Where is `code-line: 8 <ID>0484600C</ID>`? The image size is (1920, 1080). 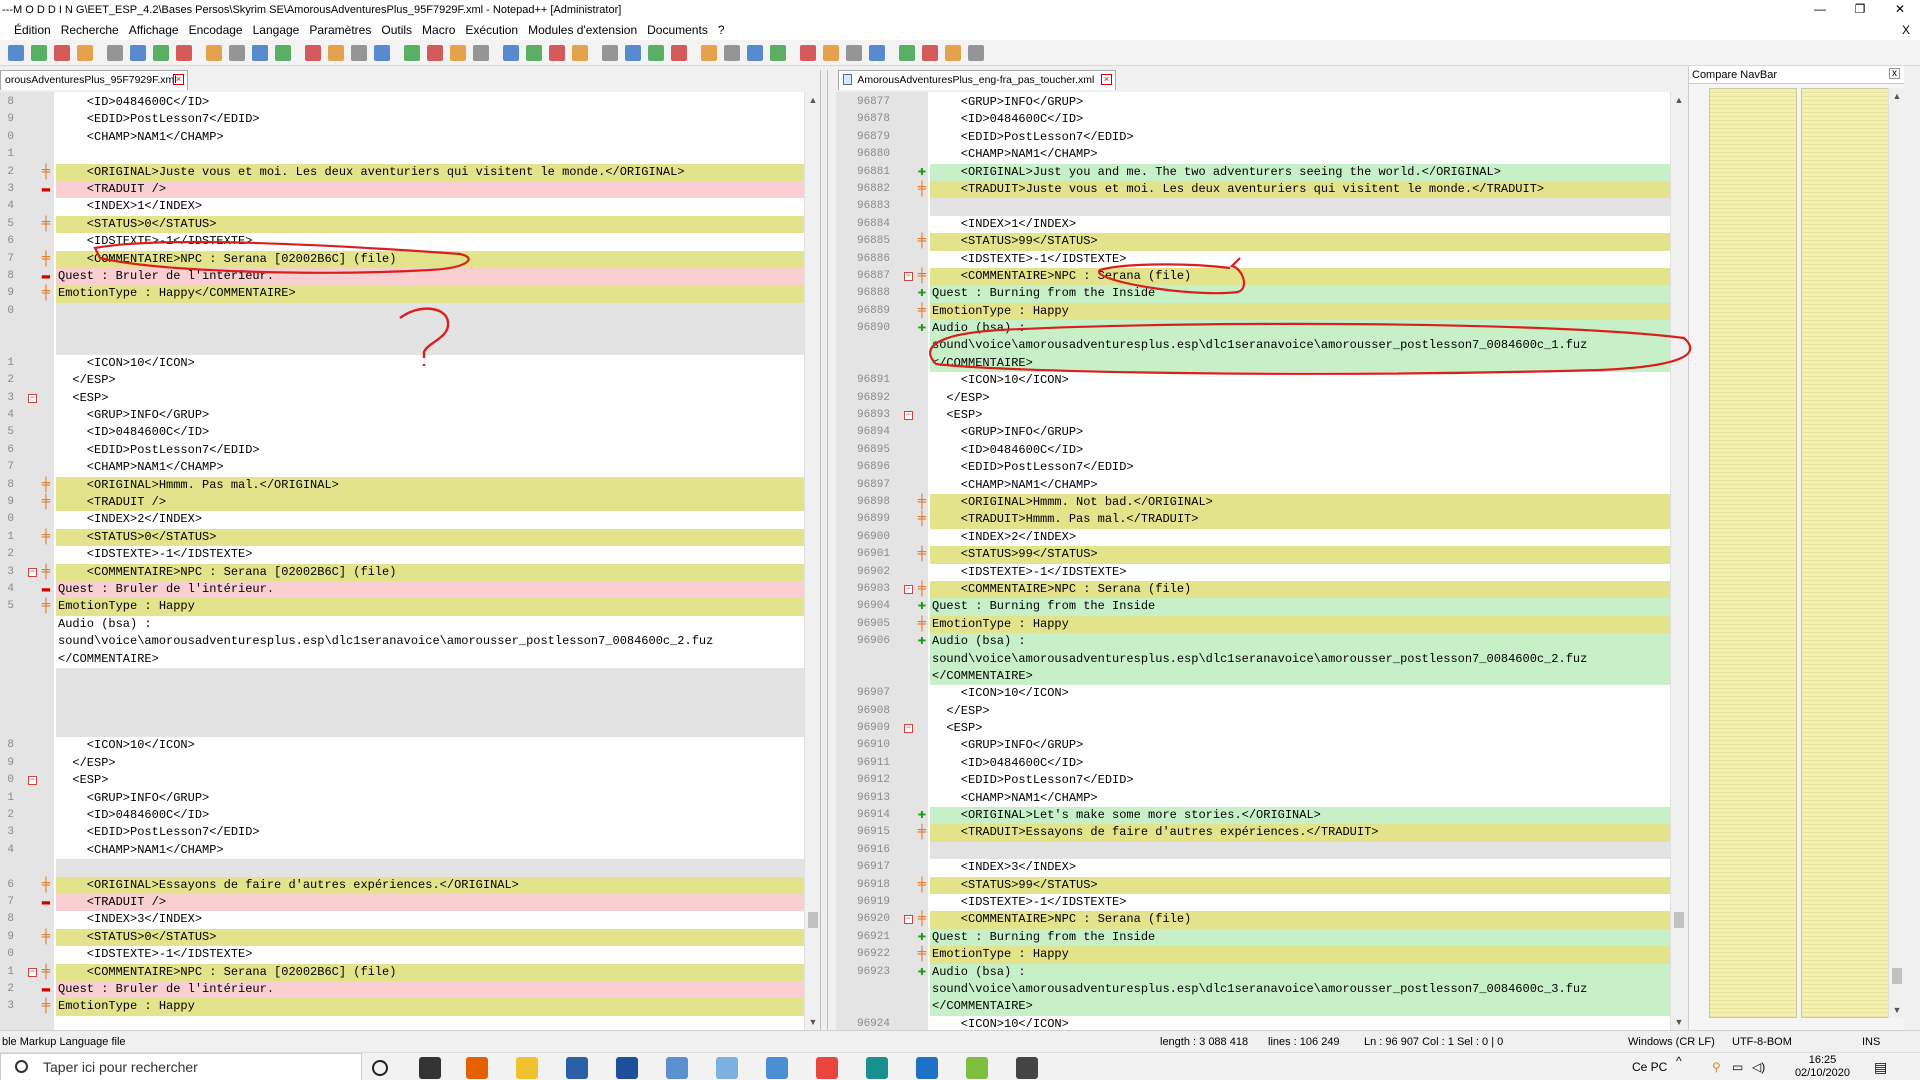 code-line: 8 <ID>0484600C</ID> is located at coordinates (410, 102).